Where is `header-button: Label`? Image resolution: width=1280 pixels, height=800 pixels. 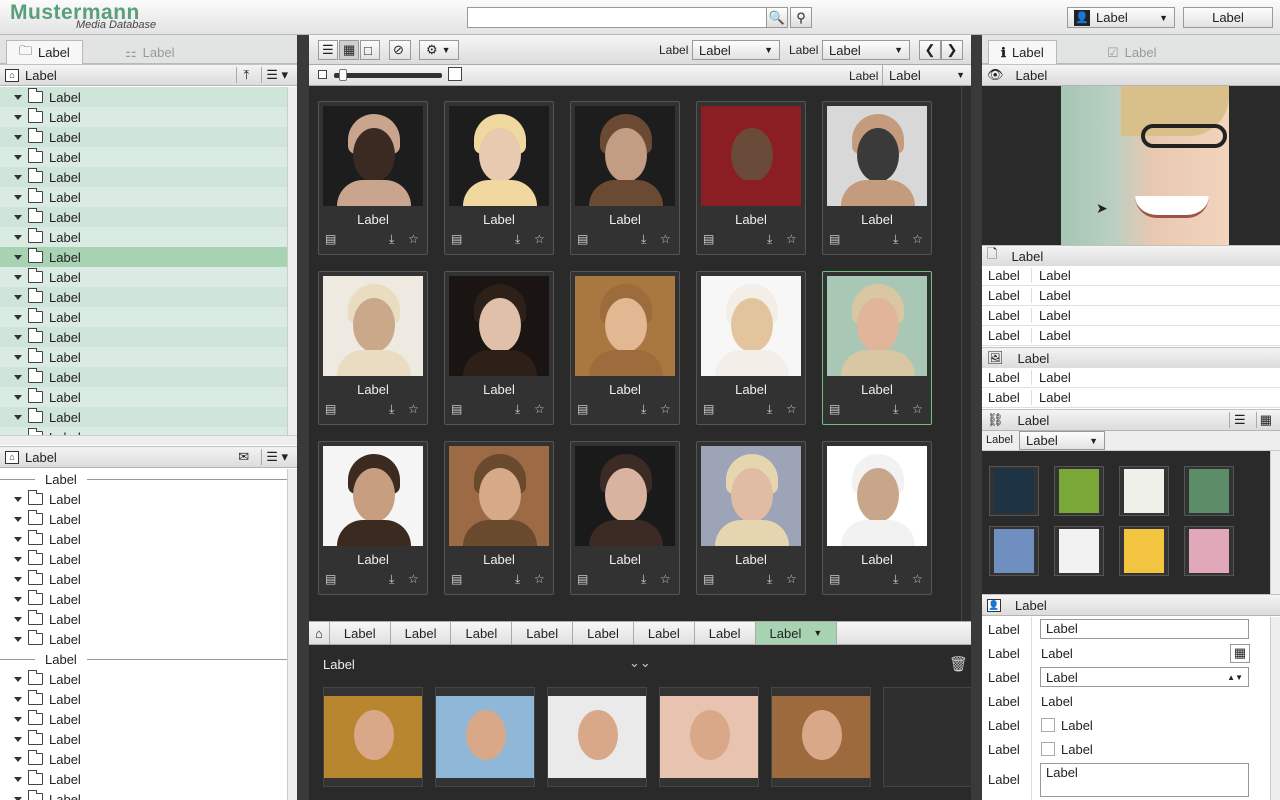
header-button: Label is located at coordinates (1228, 17).